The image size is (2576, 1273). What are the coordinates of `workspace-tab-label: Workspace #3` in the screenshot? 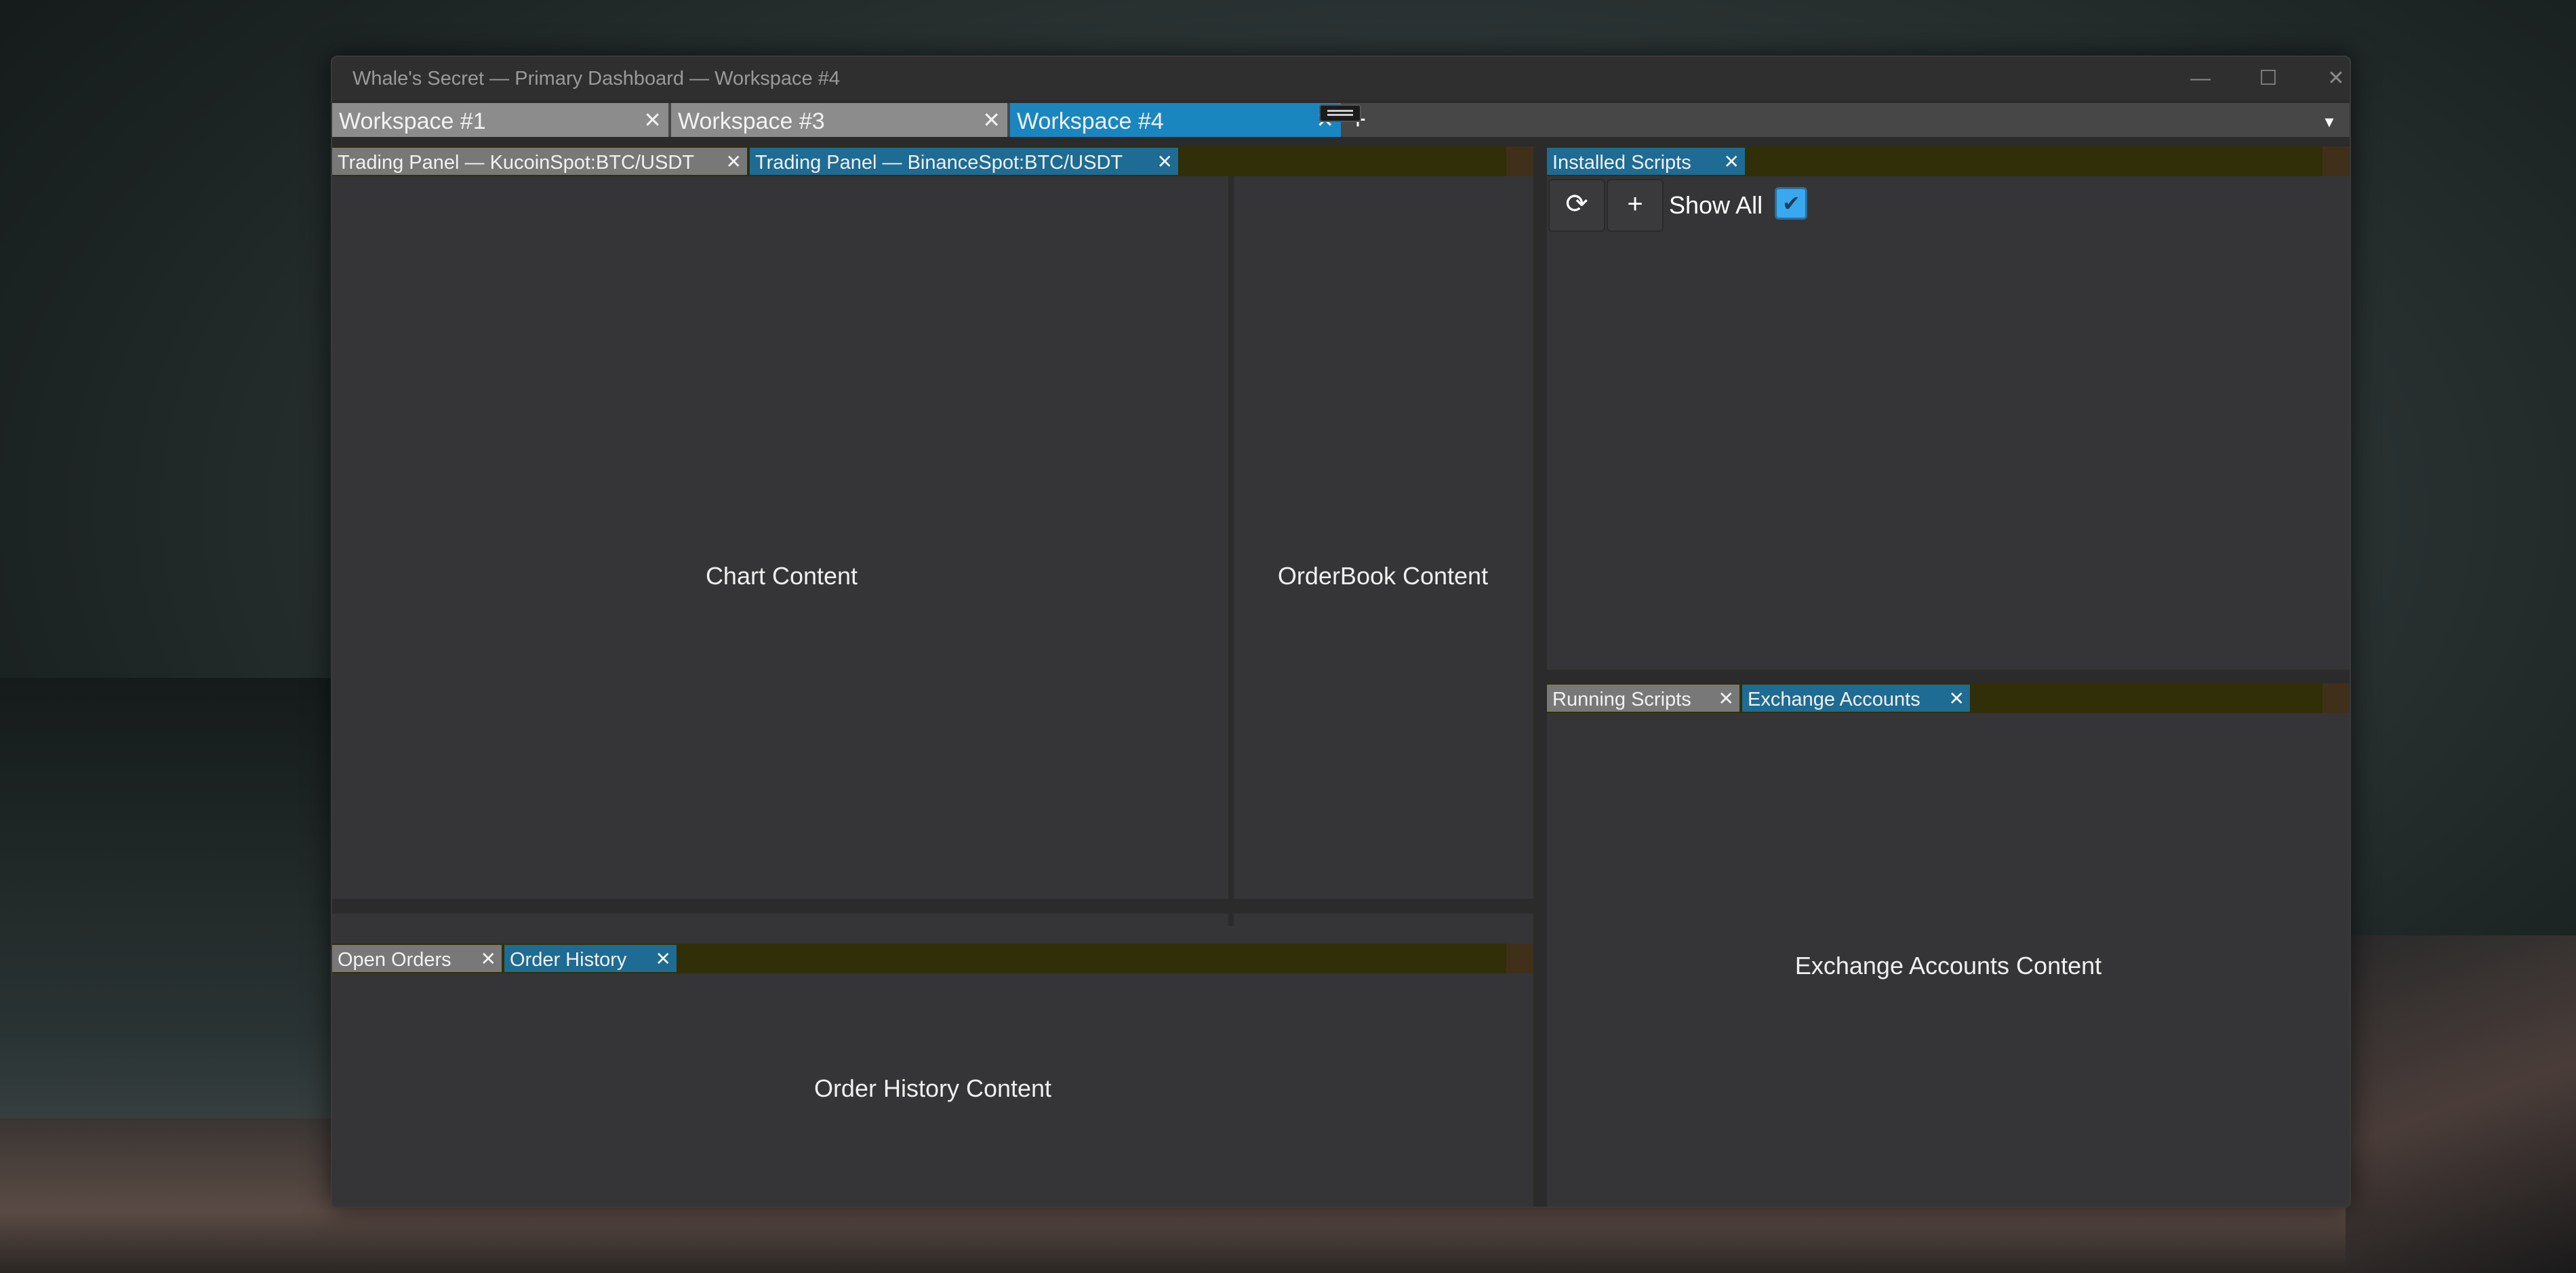 It's located at (751, 121).